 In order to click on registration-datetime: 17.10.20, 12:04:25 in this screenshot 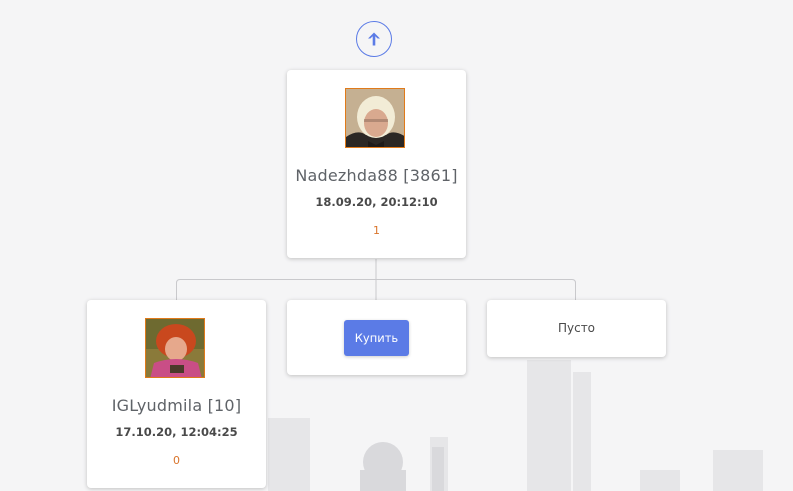, I will do `click(176, 432)`.